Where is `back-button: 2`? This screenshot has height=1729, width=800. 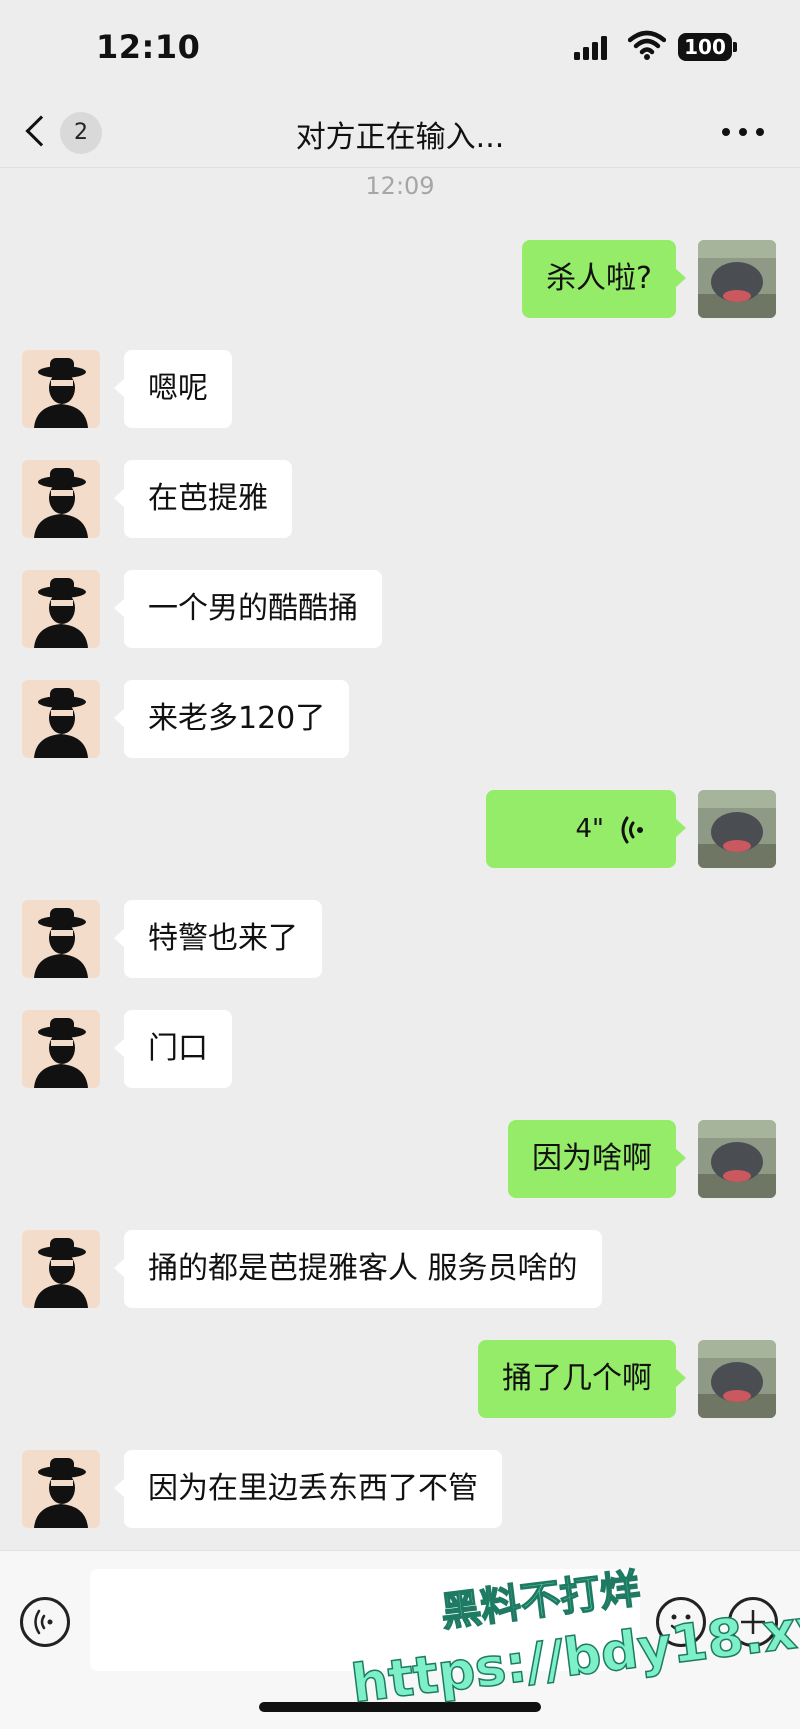 back-button: 2 is located at coordinates (67, 132).